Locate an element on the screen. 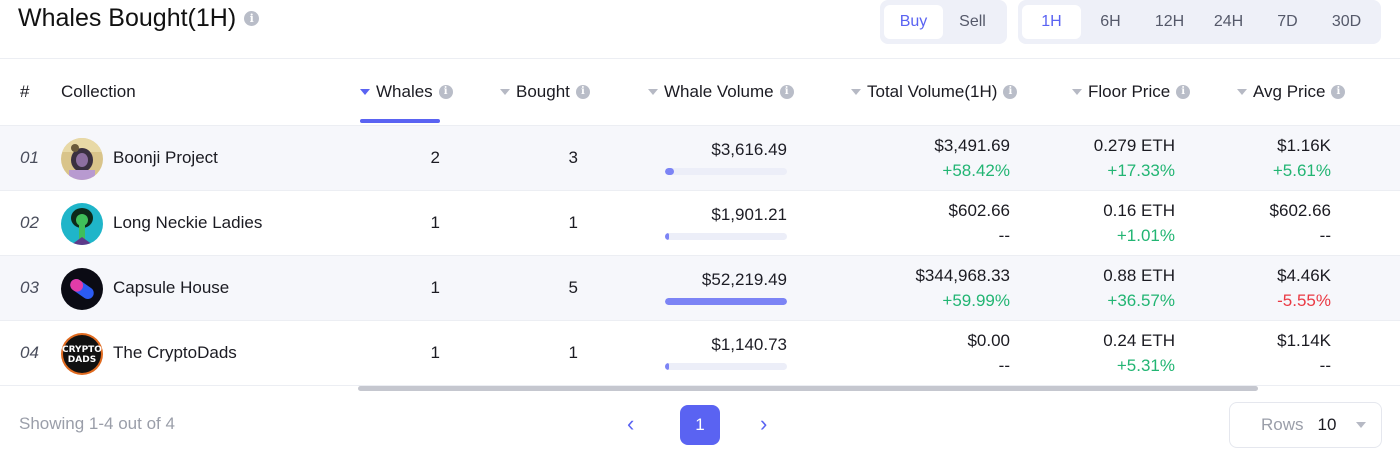 The height and width of the screenshot is (451, 1400). avg-price-value: $4.46K is located at coordinates (1304, 275).